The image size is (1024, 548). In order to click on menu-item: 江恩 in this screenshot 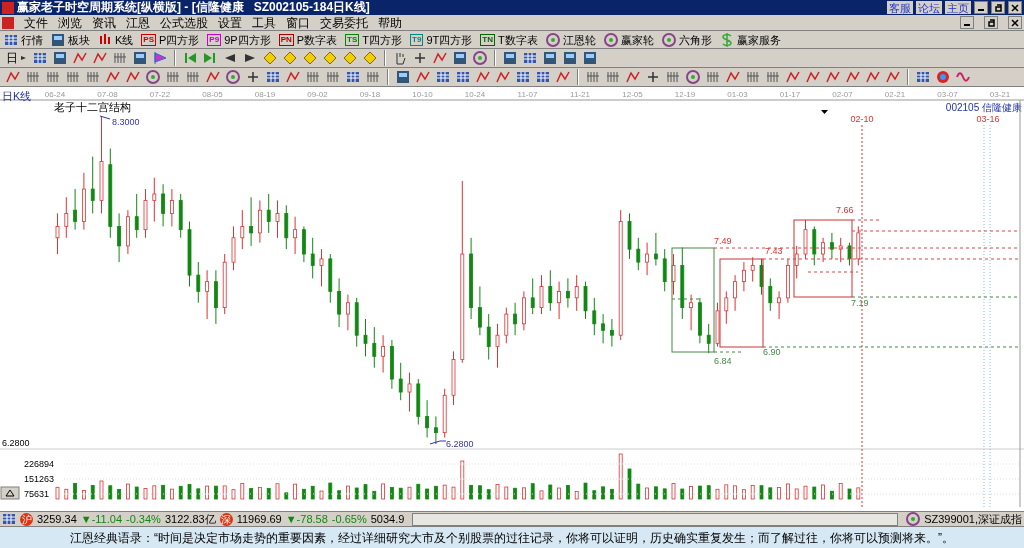, I will do `click(138, 22)`.